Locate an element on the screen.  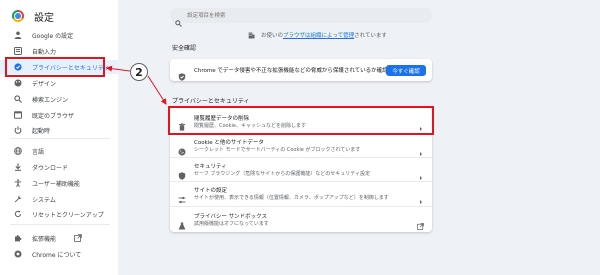
sidebar-item-about-chrome: Chrome について is located at coordinates (59, 254).